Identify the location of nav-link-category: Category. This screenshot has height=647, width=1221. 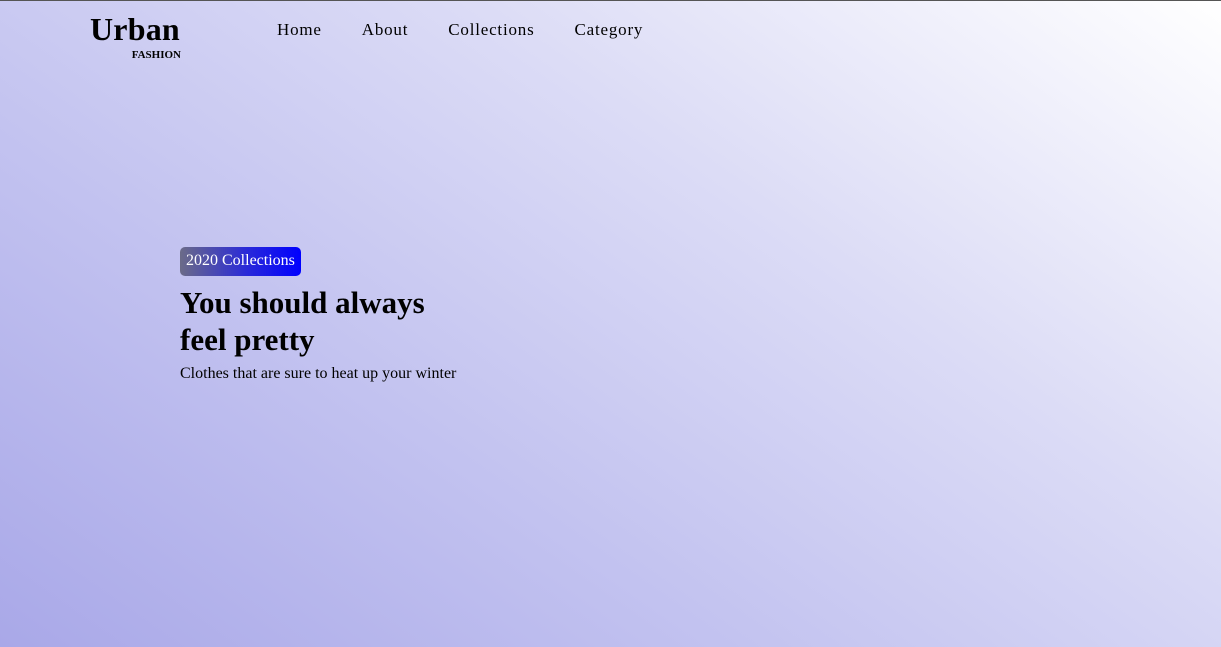
(609, 30).